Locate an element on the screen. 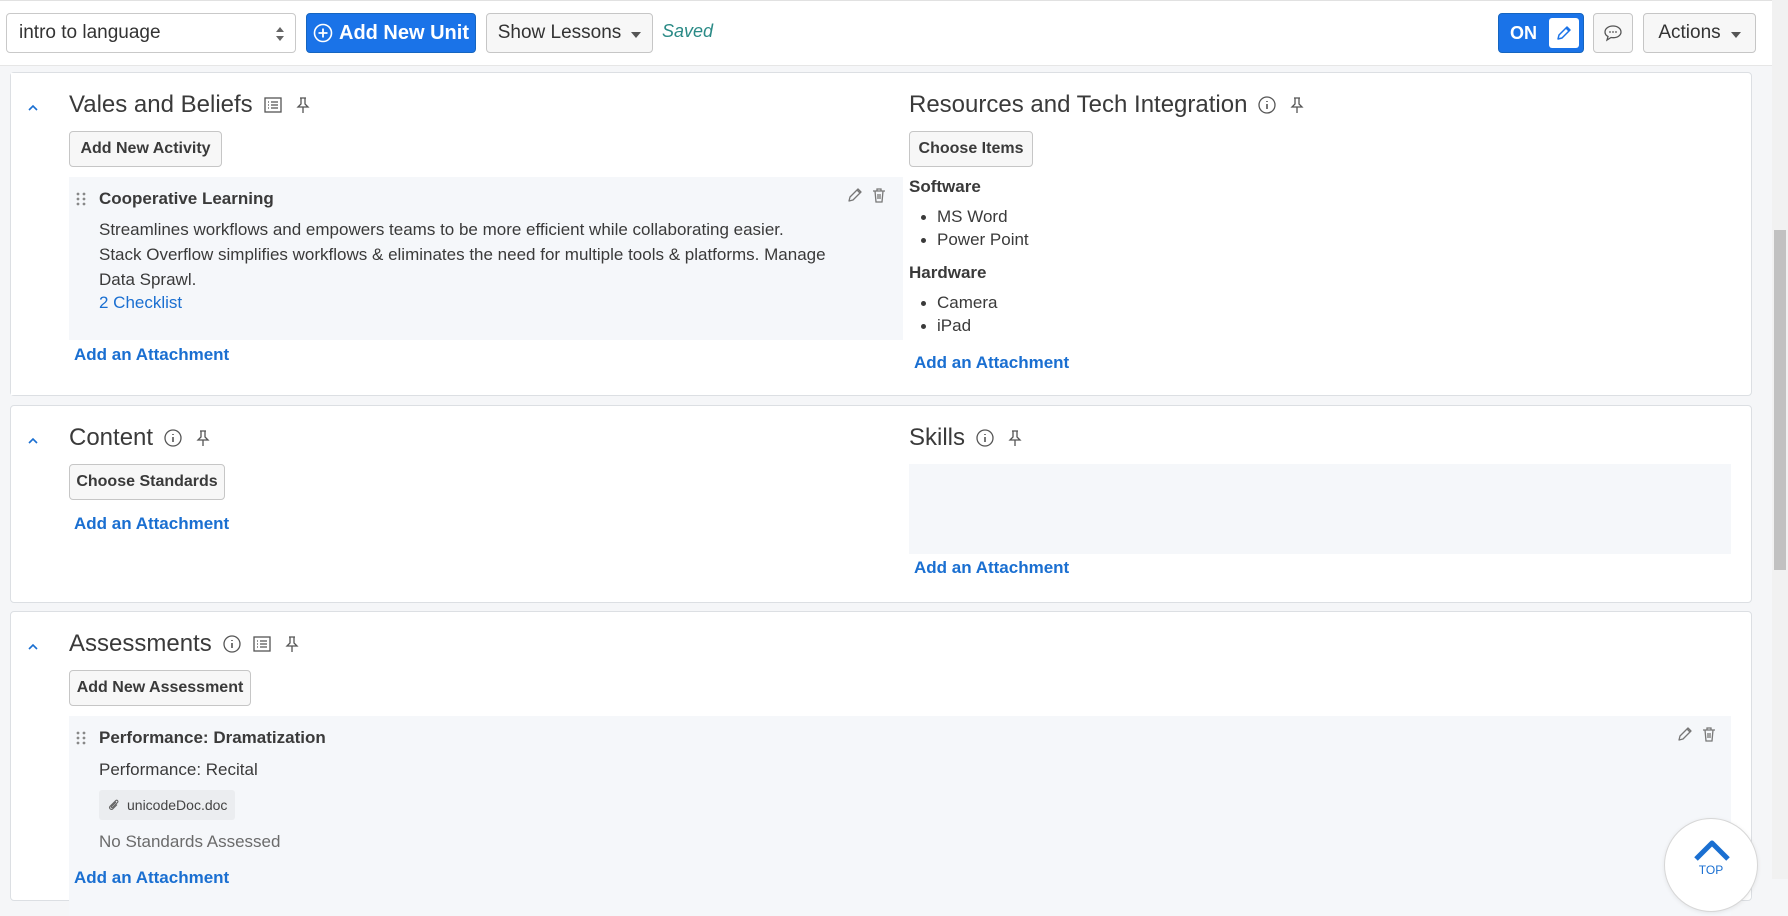 The width and height of the screenshot is (1788, 916). attachment-chip: unicodeDoc.doc is located at coordinates (167, 805).